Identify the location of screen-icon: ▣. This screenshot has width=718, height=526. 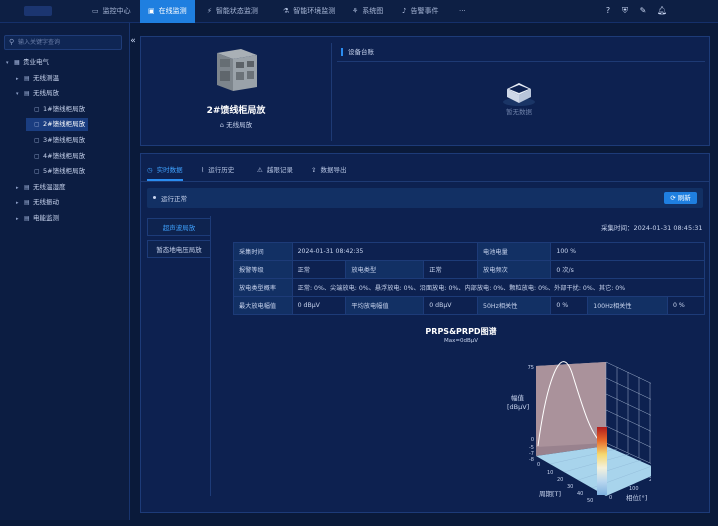
(151, 11).